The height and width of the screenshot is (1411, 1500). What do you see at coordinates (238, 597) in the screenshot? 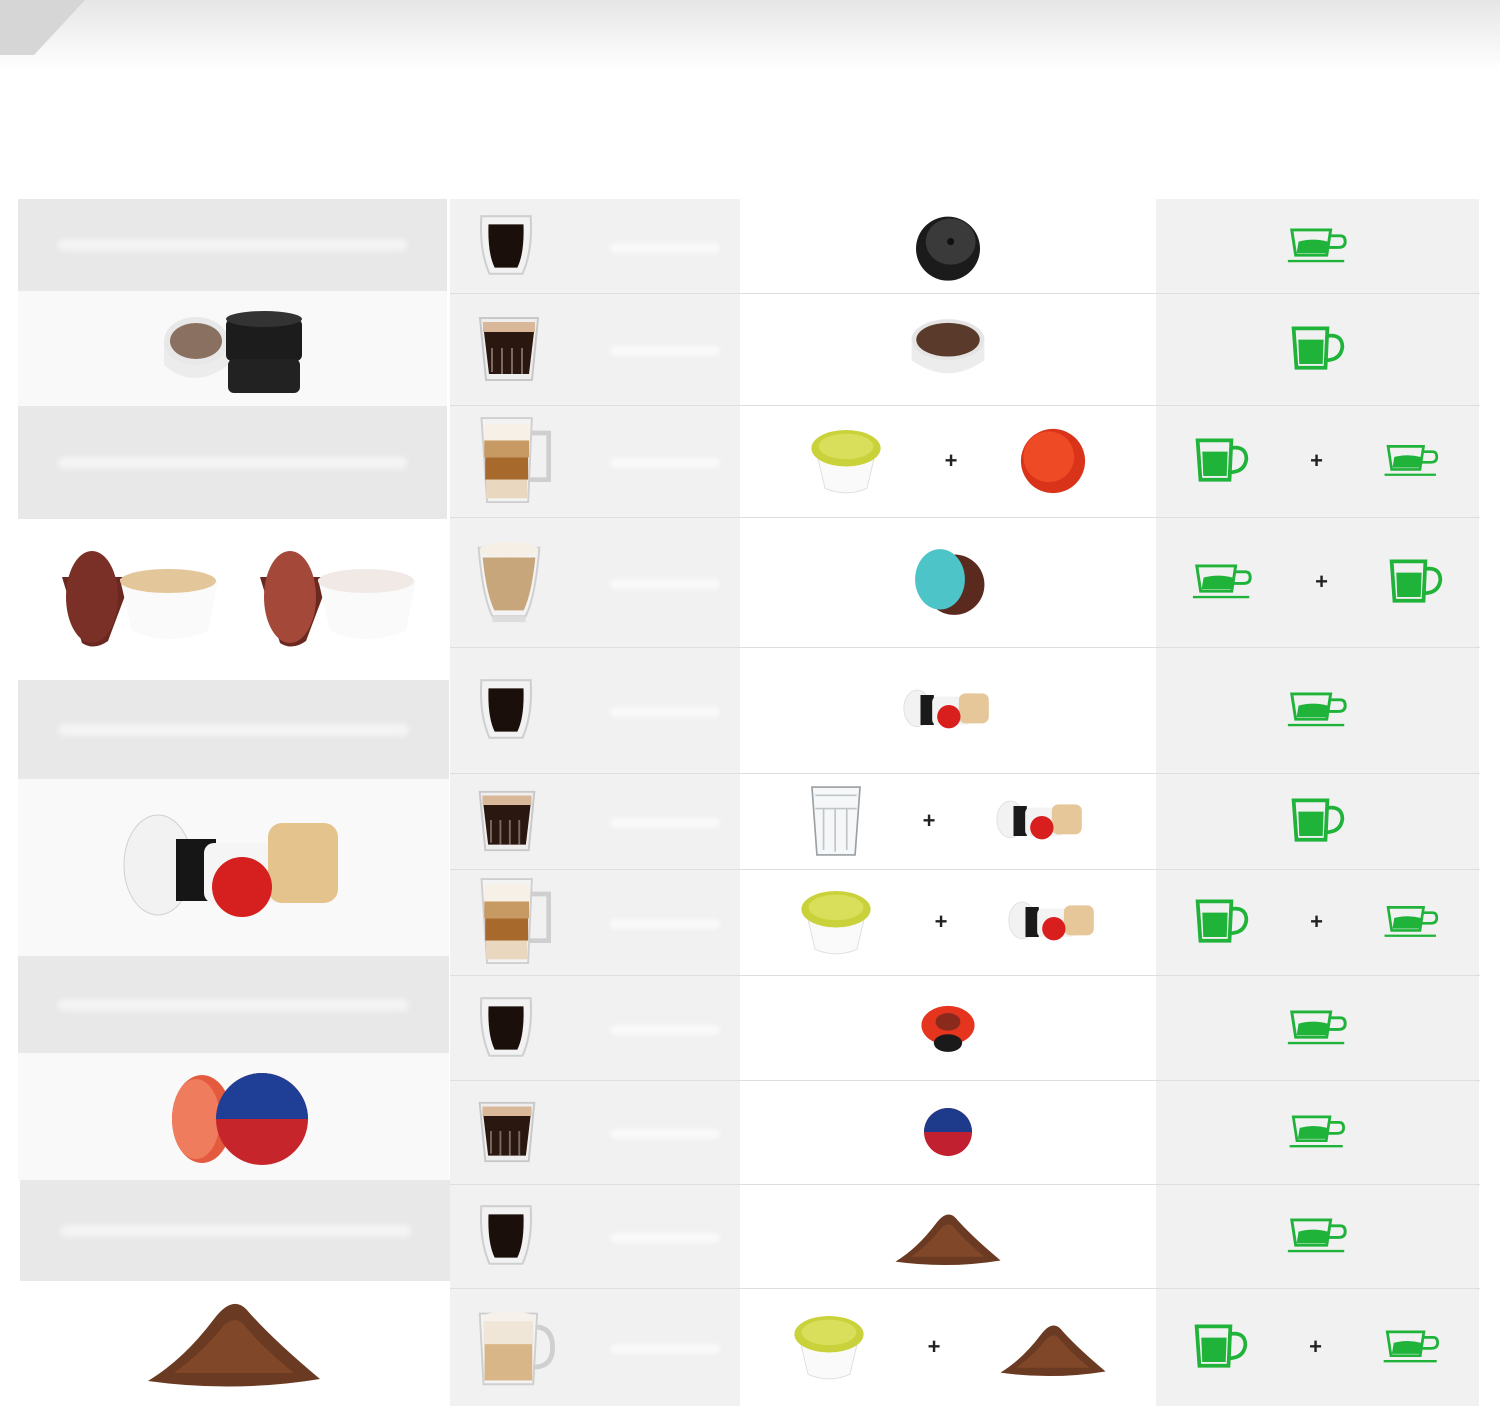
I see `dolce-gusto-adapter-icon` at bounding box center [238, 597].